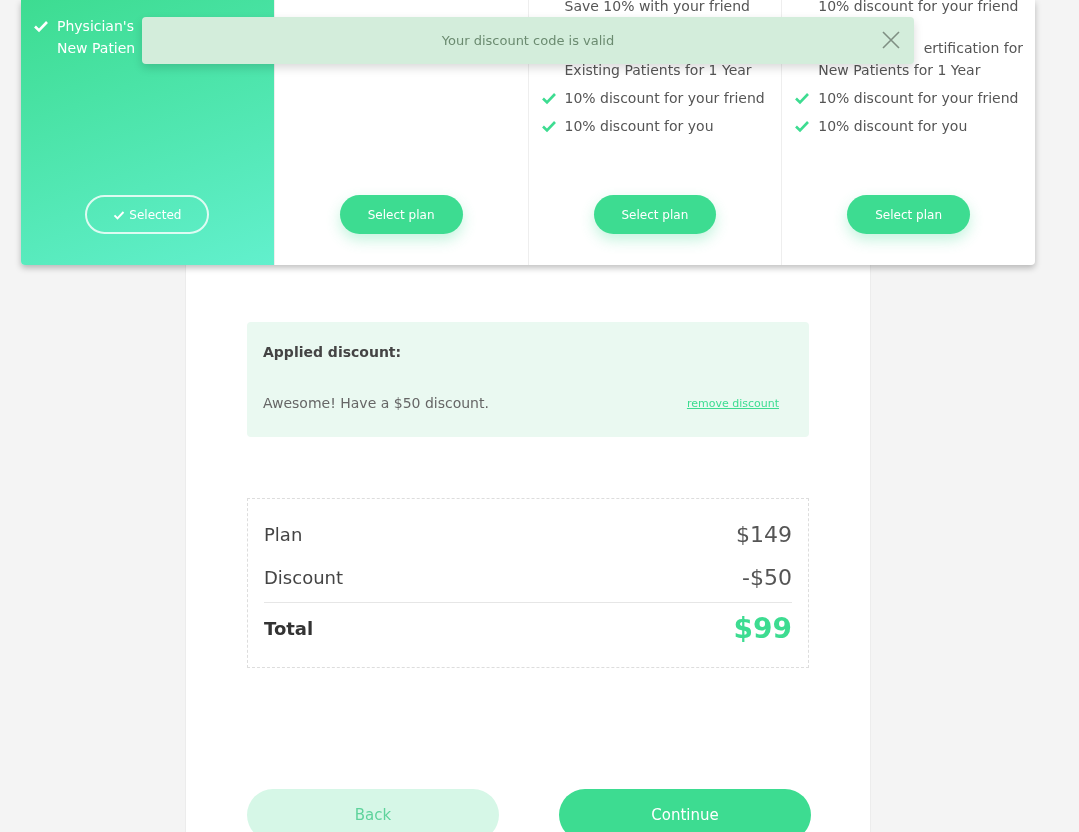 This screenshot has height=832, width=1079. I want to click on summary-label: Plan, so click(283, 534).